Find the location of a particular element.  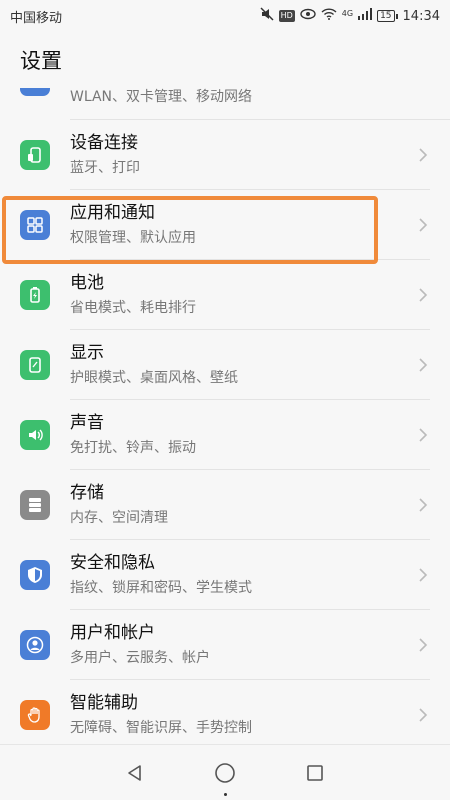

settings-item-subtitle: 指纹、锁屏和密码、学生模式 is located at coordinates (161, 588).